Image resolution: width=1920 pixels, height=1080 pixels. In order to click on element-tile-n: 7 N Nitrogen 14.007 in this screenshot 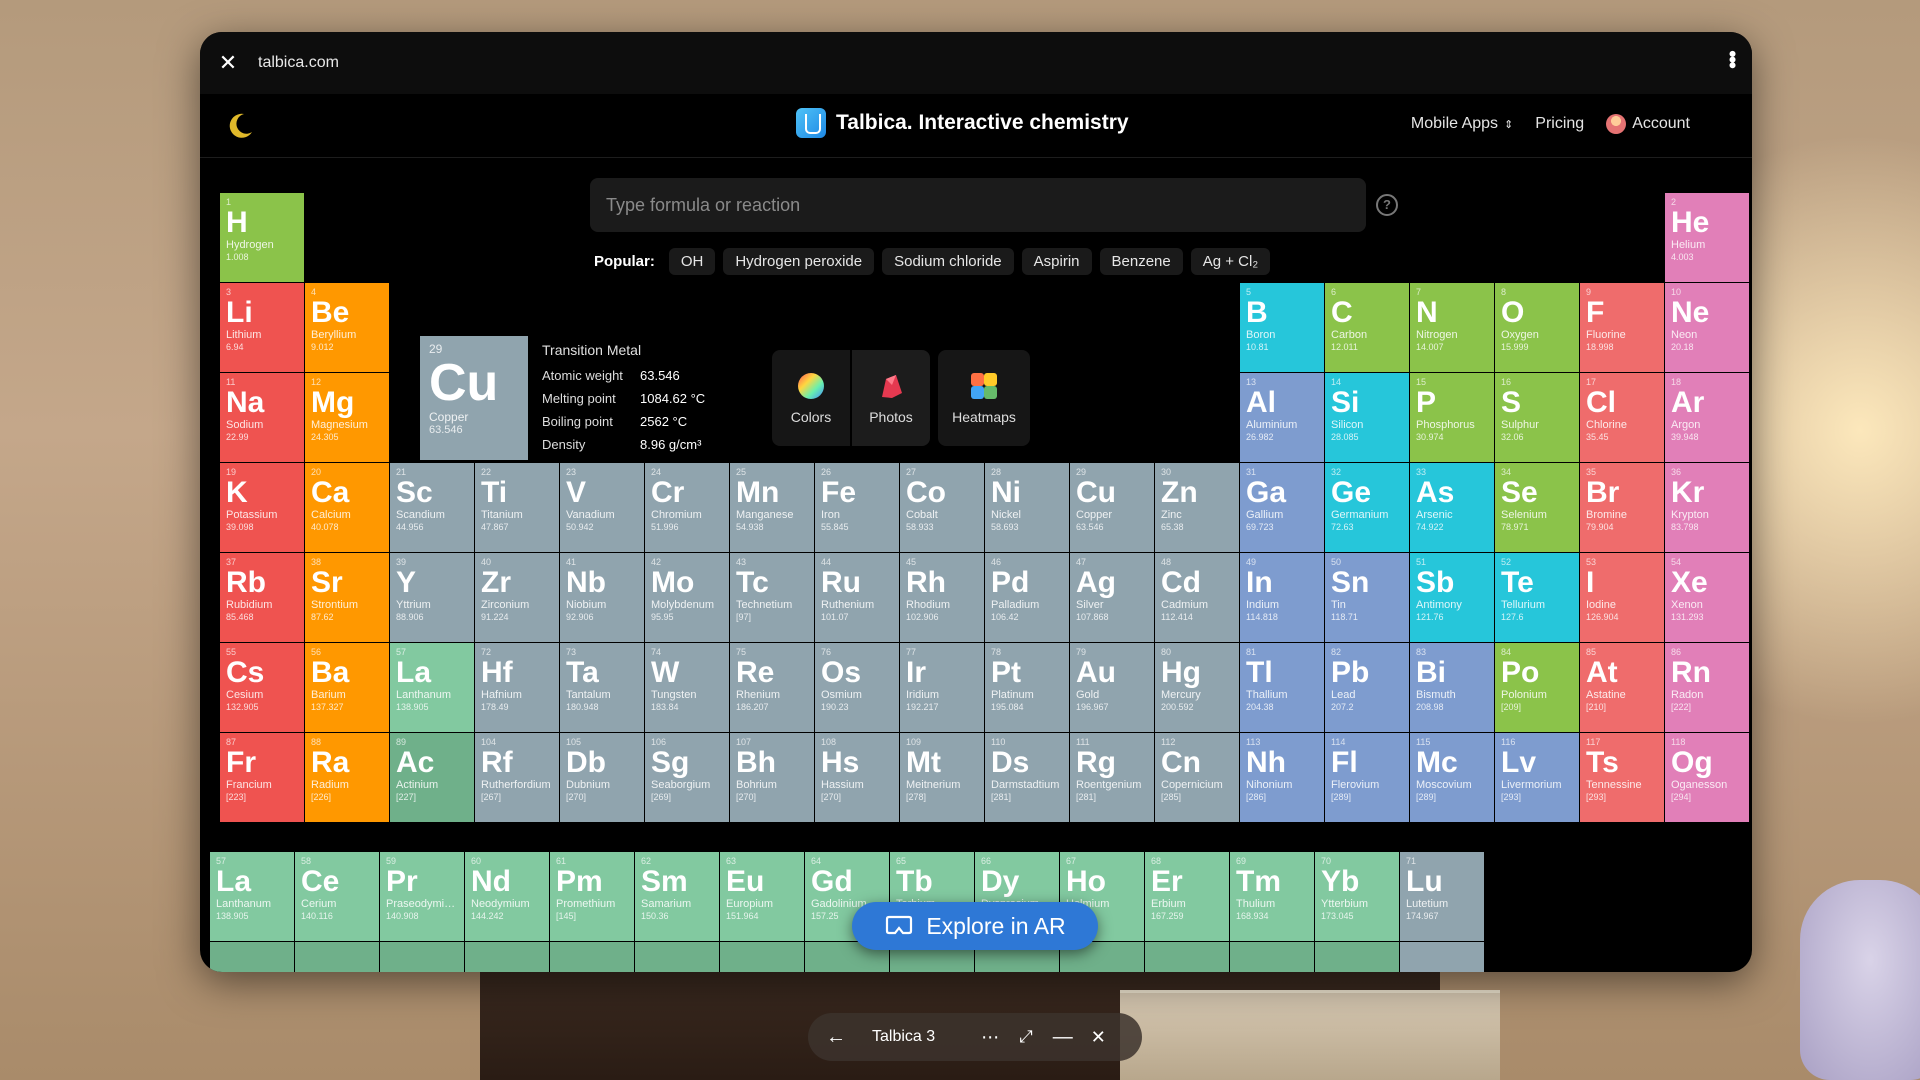, I will do `click(1452, 327)`.